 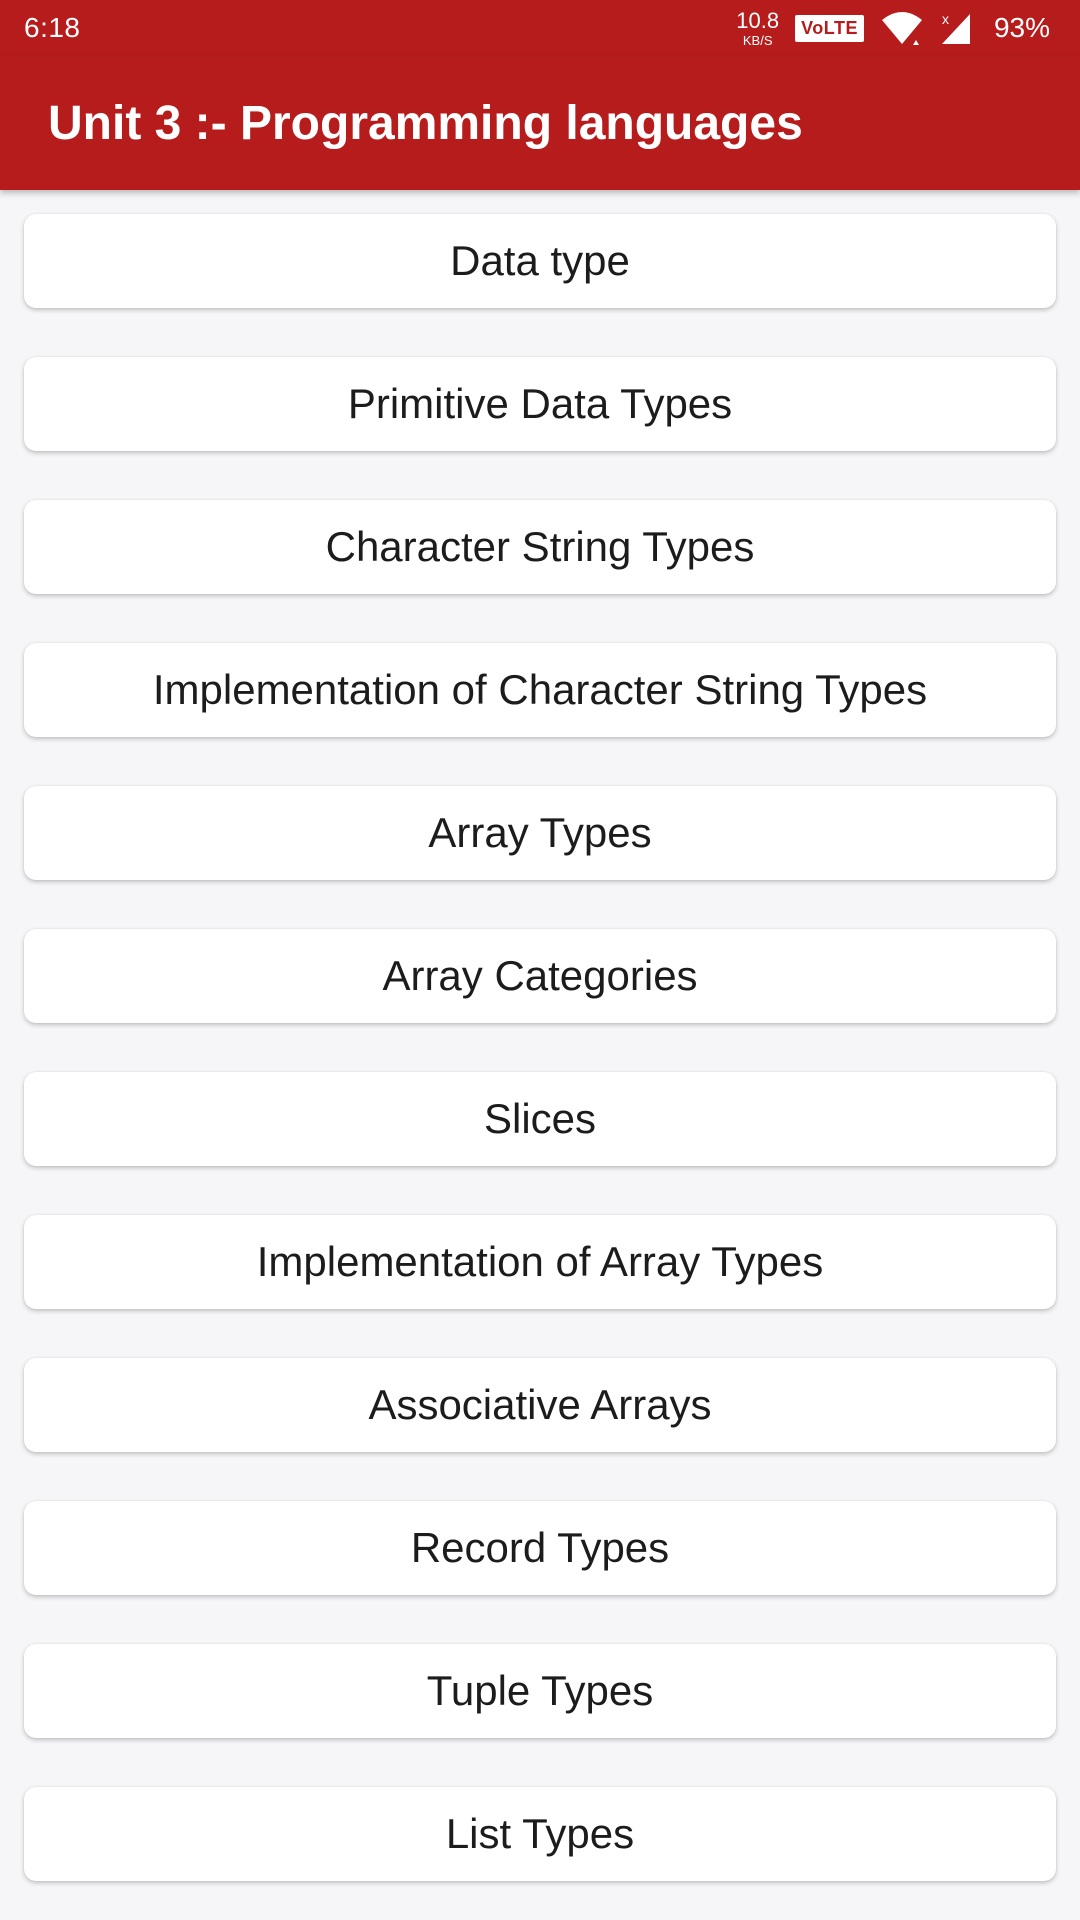 I want to click on status-time: 6:18, so click(x=52, y=27).